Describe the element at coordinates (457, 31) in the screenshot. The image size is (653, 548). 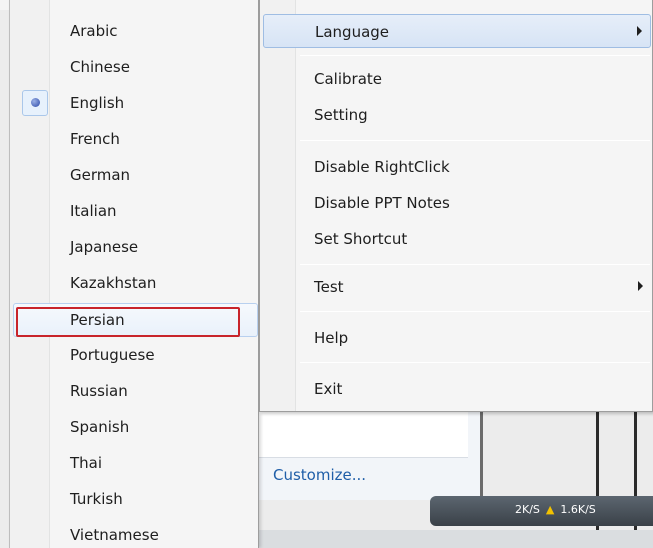
I see `menu-item-language: Language` at that location.